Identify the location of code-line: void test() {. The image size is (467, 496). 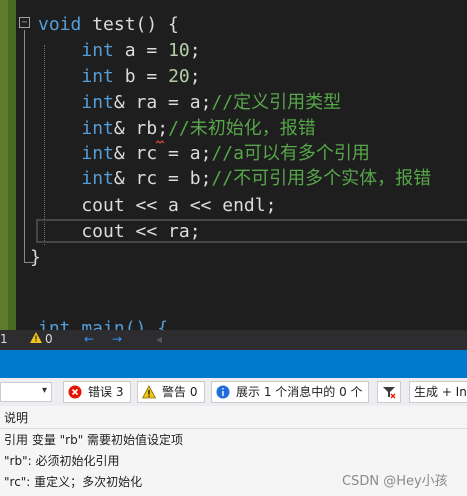
(108, 25).